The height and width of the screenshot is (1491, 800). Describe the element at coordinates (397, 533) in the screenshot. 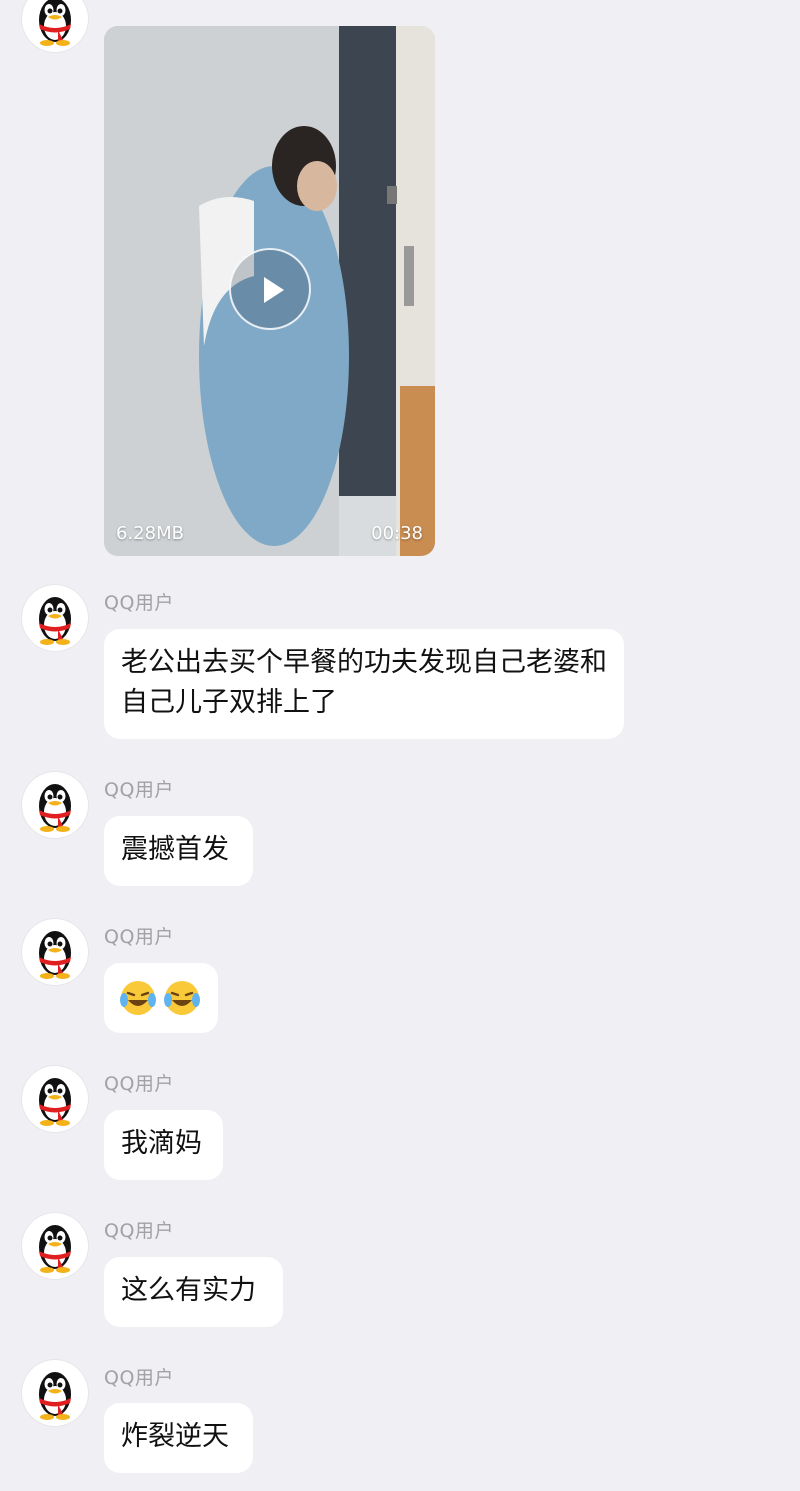

I see `video-duration: 00:38` at that location.